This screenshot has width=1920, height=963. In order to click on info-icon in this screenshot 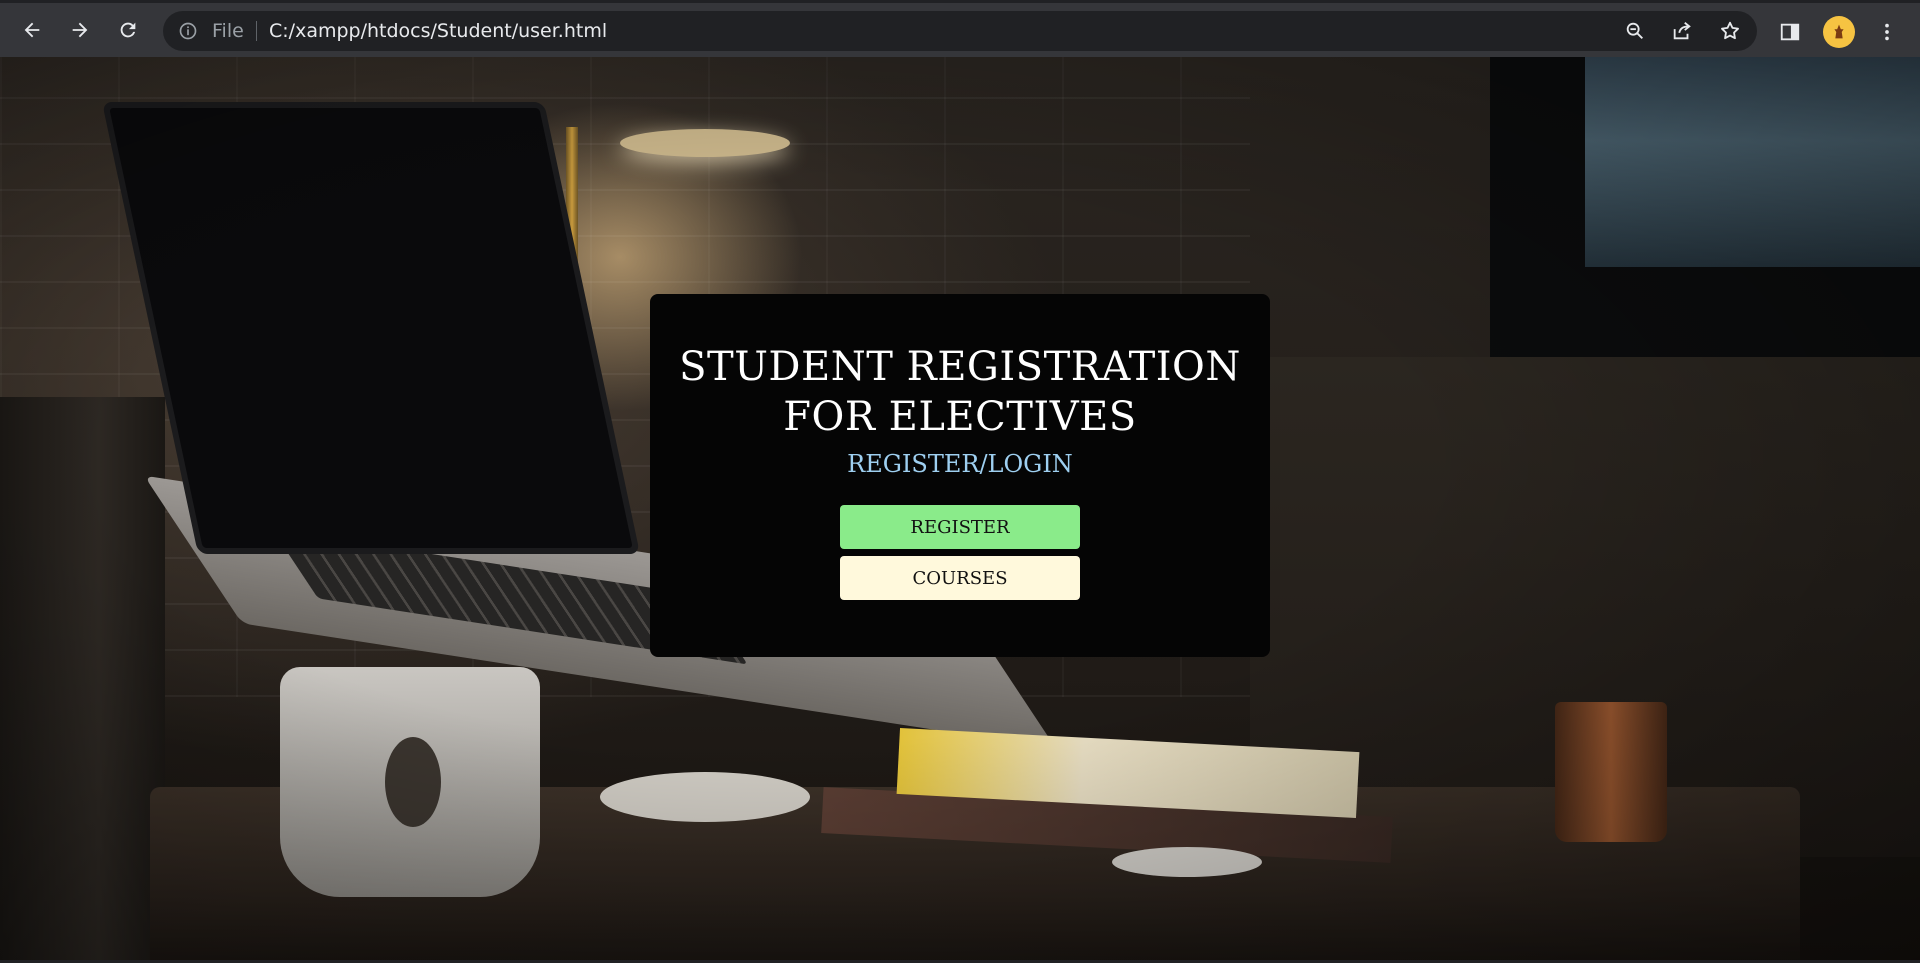, I will do `click(188, 31)`.